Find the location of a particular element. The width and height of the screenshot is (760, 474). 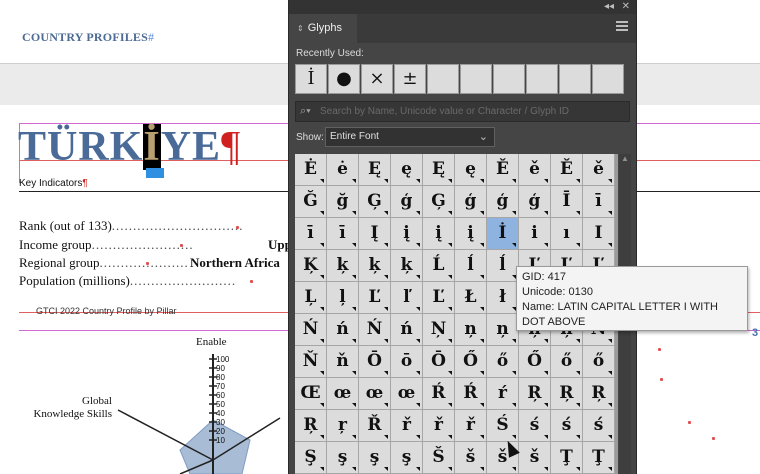

glyph-cell: ğ is located at coordinates (343, 202).